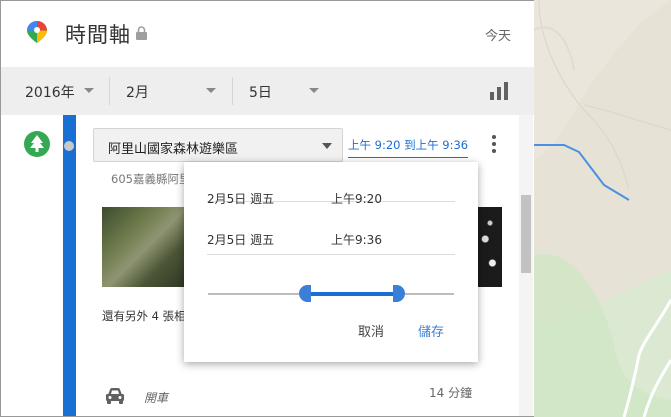 Image resolution: width=671 pixels, height=417 pixels. I want to click on scrollbar-thumb, so click(526, 234).